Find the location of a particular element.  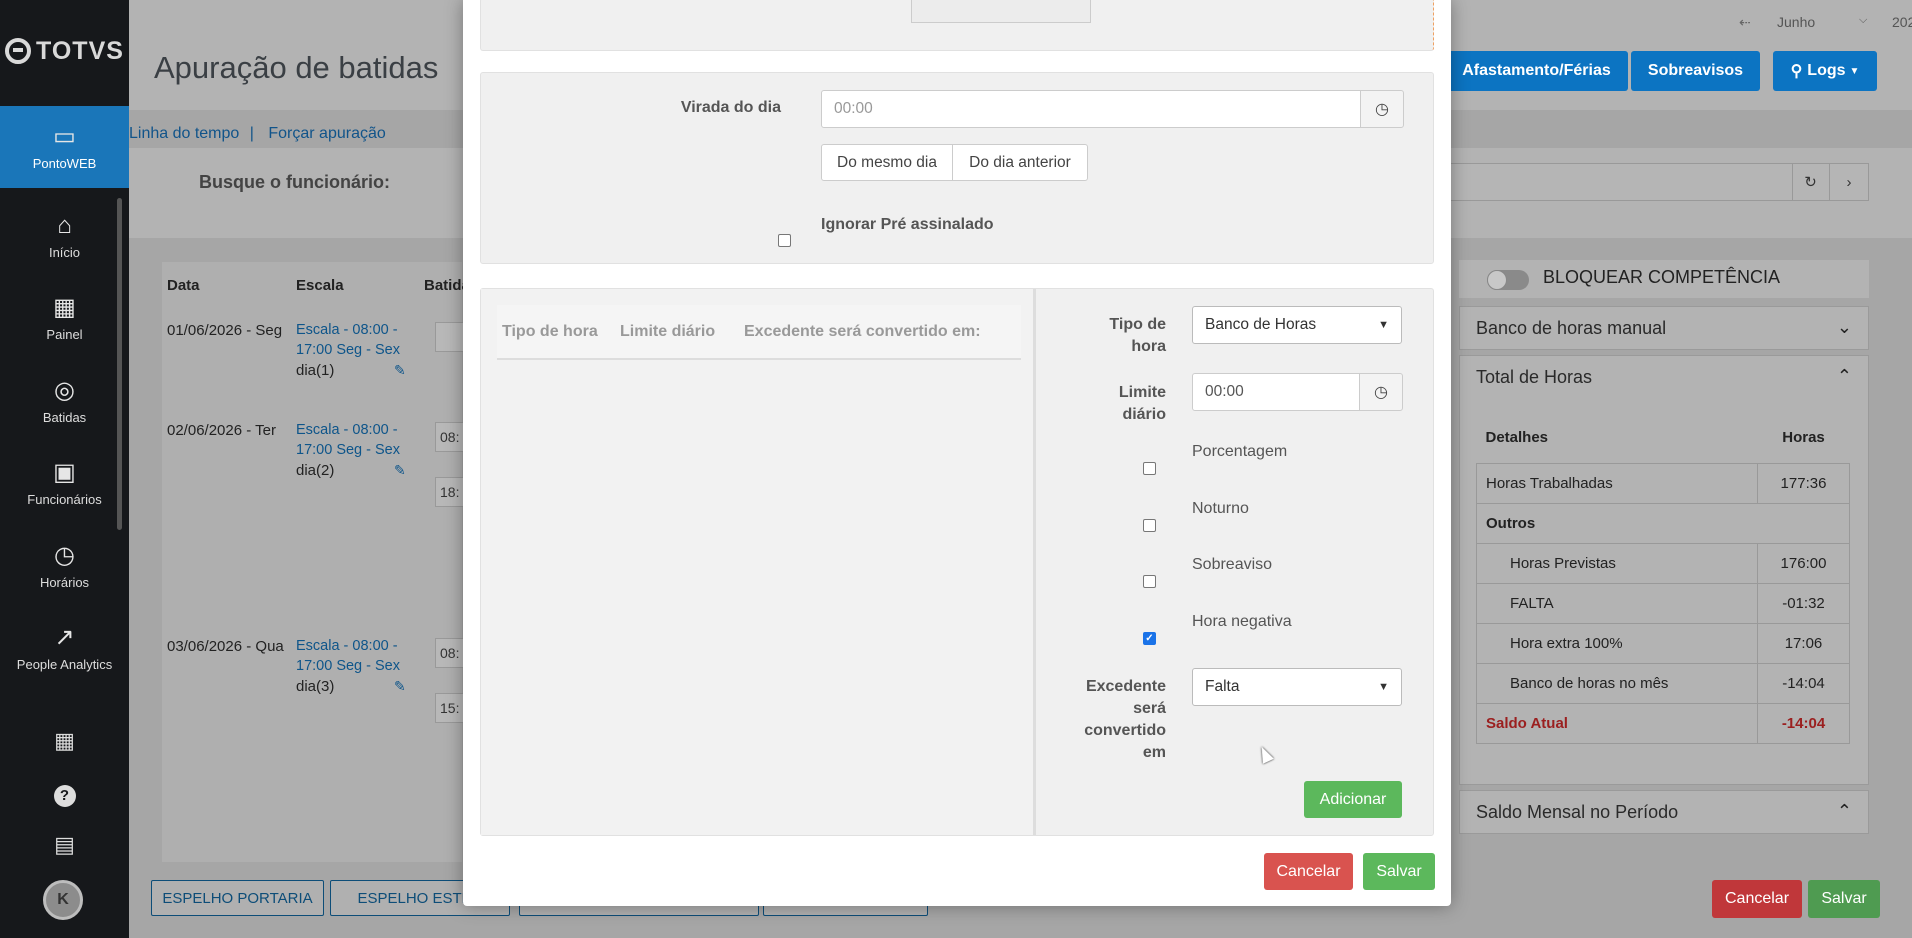

batida-input: 18: is located at coordinates (450, 492).